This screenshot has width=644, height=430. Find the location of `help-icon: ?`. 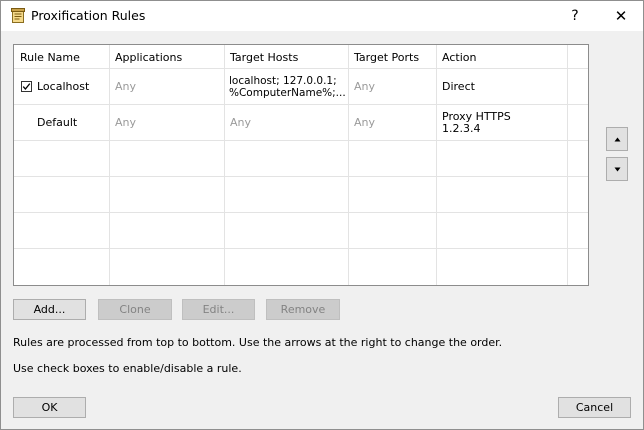

help-icon: ? is located at coordinates (575, 16).